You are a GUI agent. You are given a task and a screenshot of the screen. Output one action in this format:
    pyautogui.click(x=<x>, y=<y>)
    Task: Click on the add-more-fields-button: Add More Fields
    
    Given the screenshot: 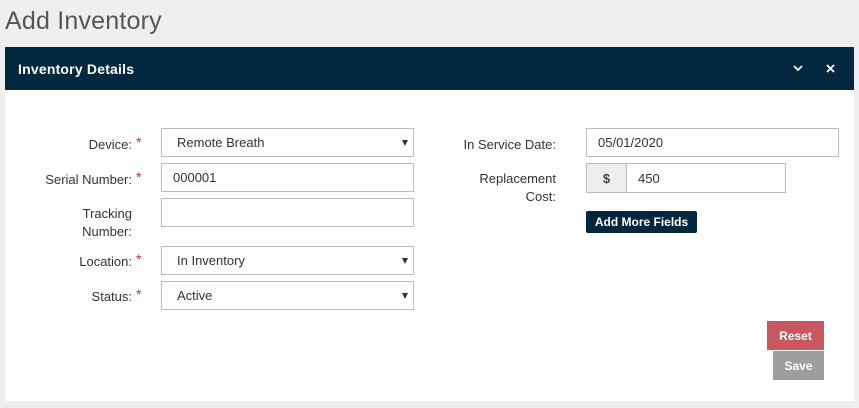 What is the action you would take?
    pyautogui.click(x=641, y=222)
    